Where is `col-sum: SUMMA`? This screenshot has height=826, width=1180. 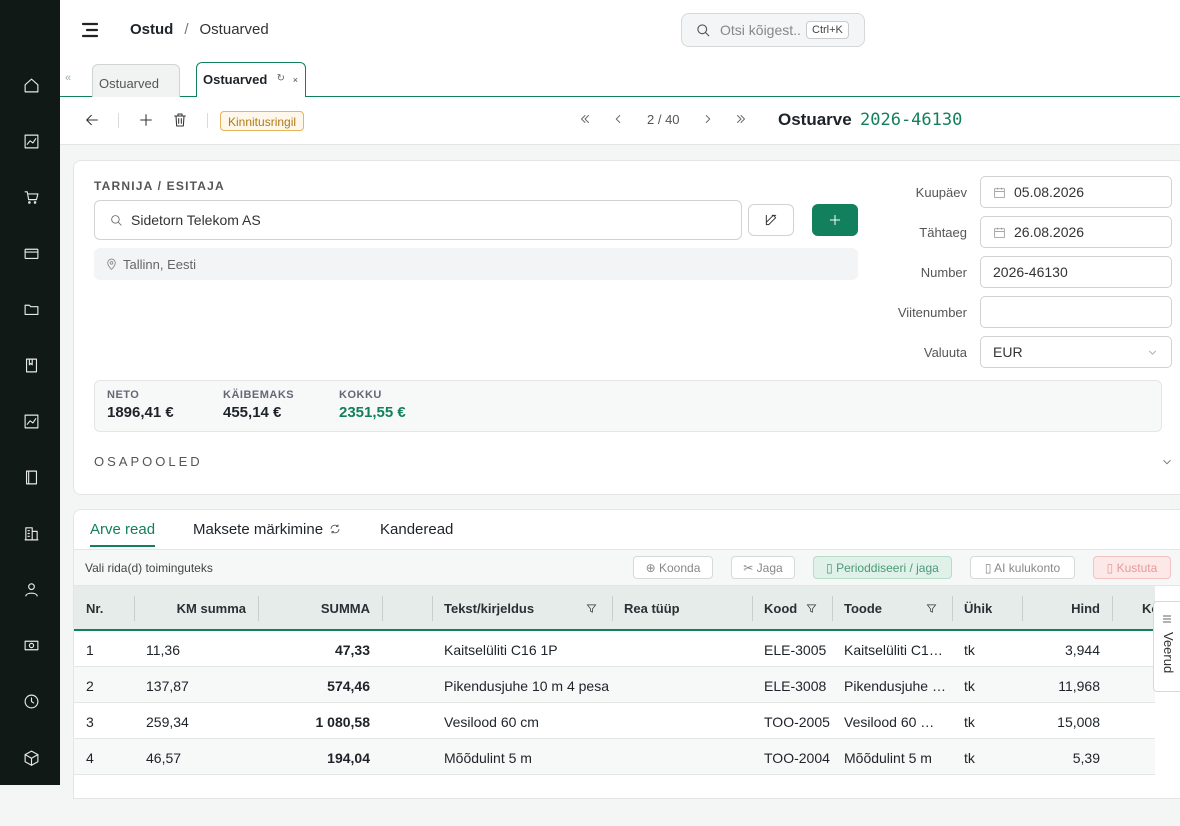
col-sum: SUMMA is located at coordinates (314, 608).